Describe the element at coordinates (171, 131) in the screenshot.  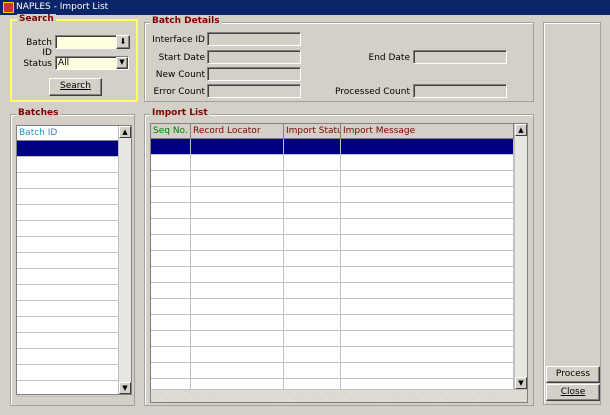
I see `seq-no-header: Seq No.` at that location.